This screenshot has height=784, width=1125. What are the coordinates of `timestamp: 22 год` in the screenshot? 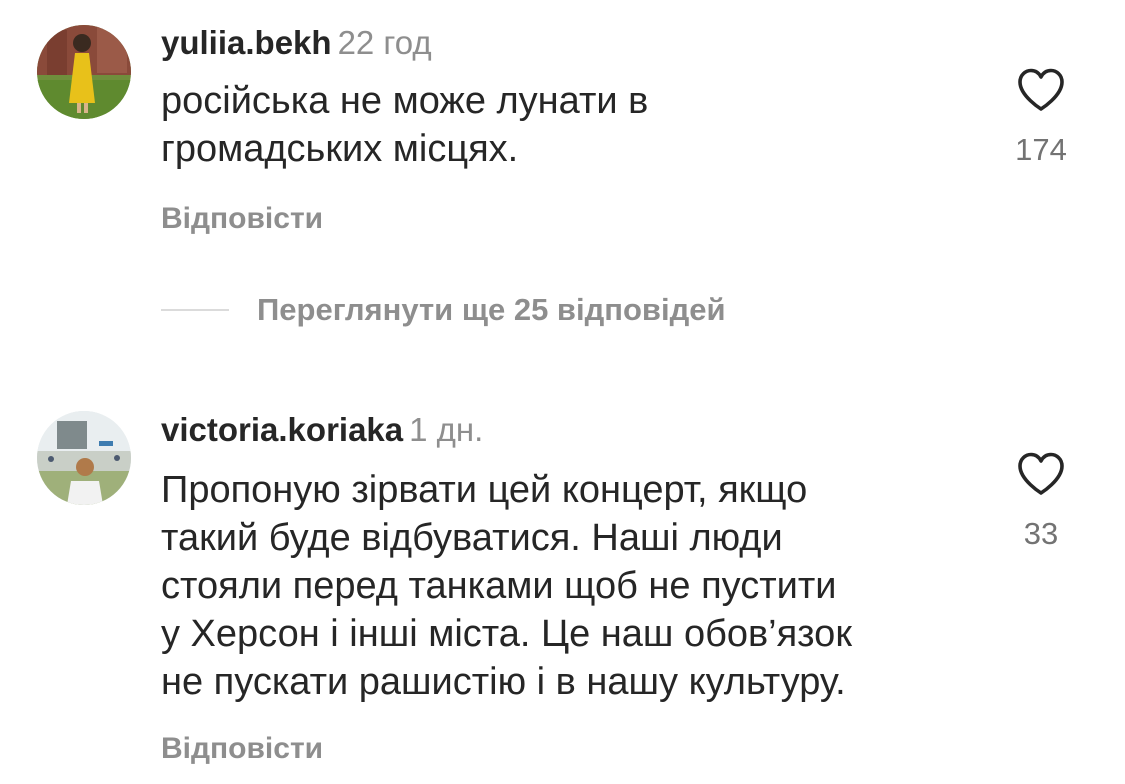 It's located at (384, 42).